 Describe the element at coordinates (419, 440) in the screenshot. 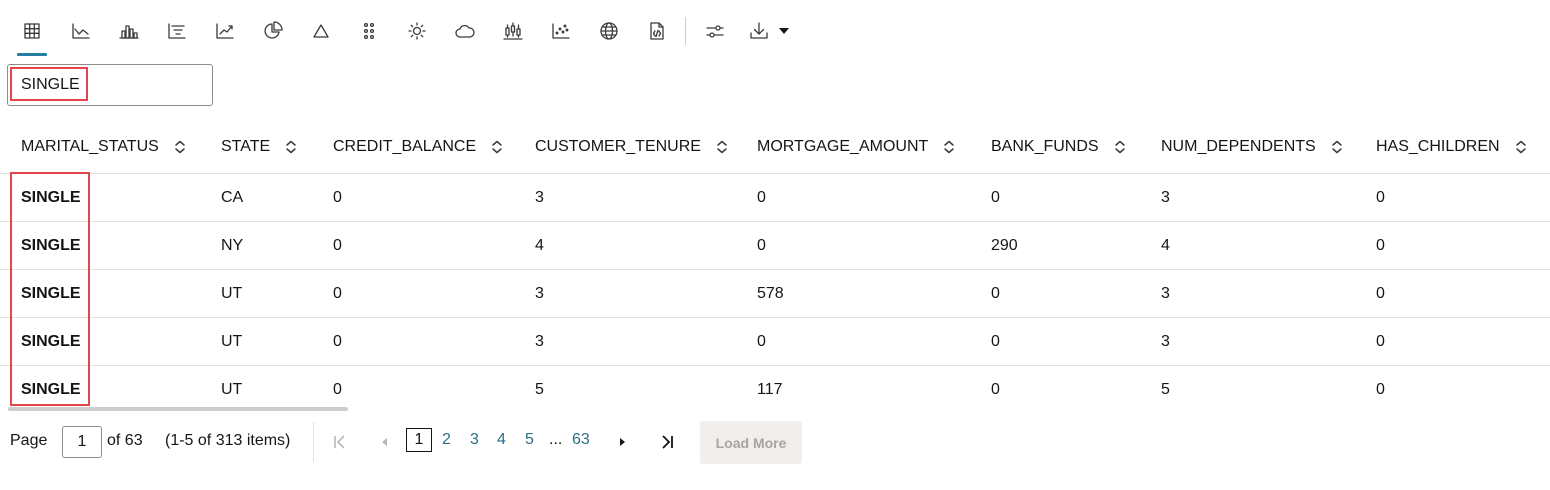

I see `page-button-1: 1` at that location.